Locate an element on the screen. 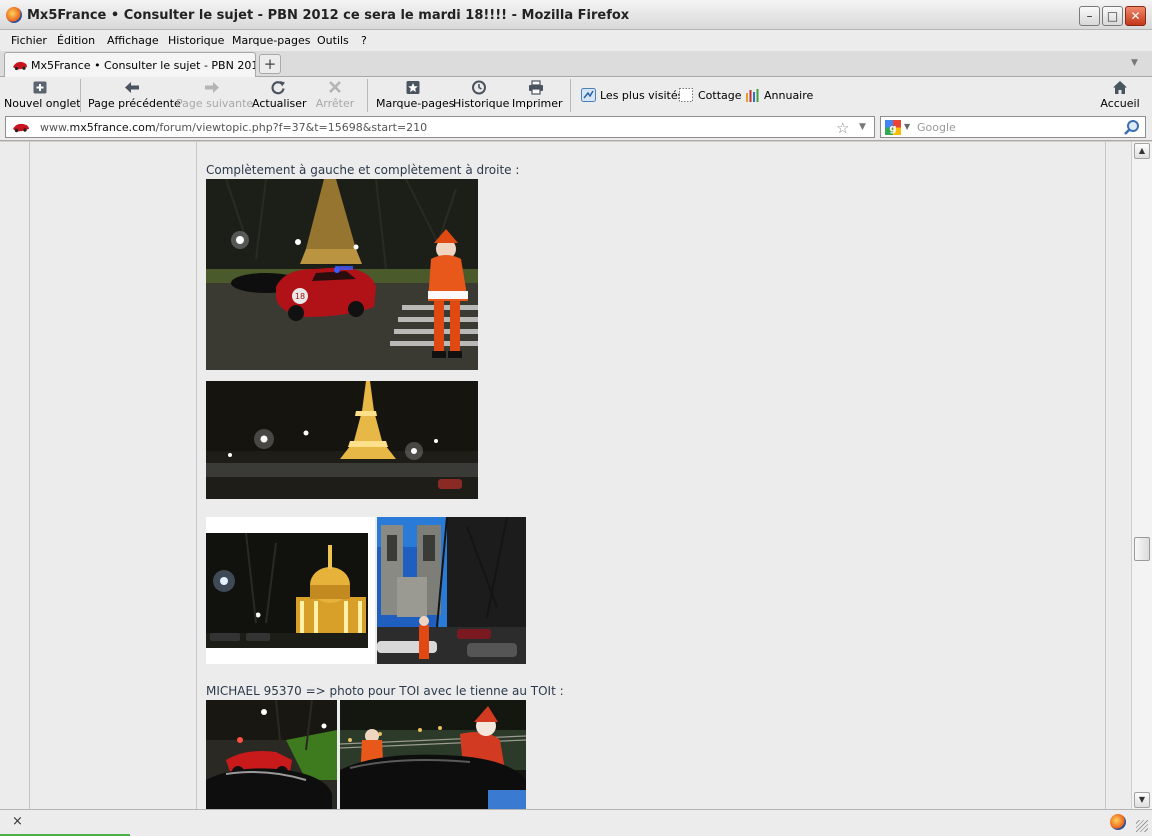  svg-text: g is located at coordinates (892, 129).